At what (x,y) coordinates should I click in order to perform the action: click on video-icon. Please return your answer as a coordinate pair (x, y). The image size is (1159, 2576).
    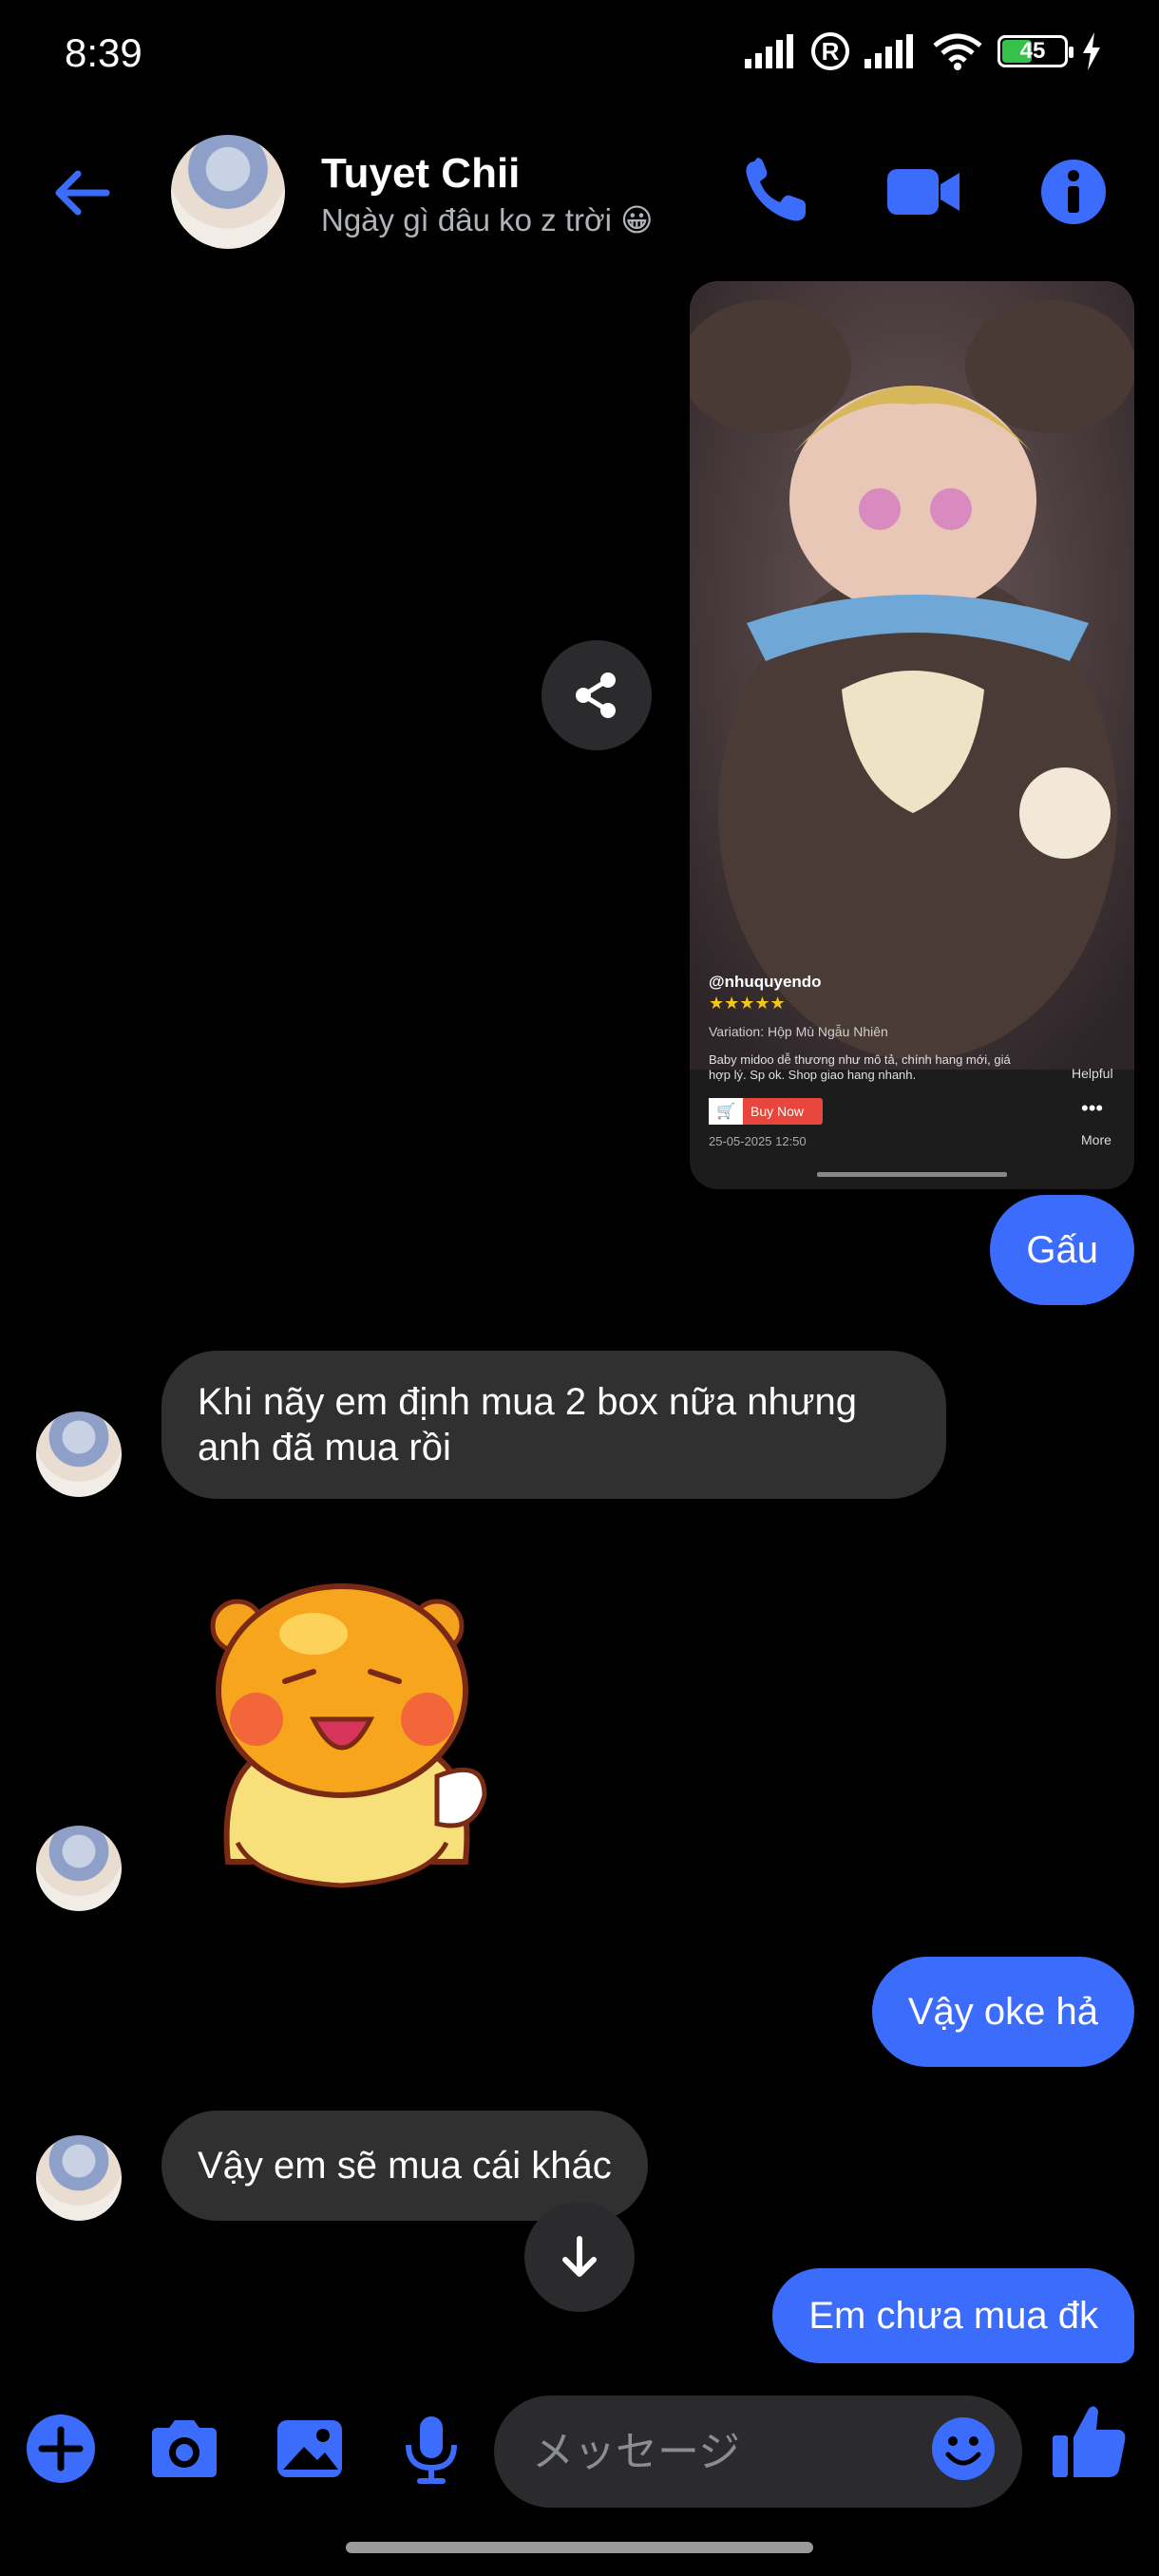
    Looking at the image, I should click on (923, 192).